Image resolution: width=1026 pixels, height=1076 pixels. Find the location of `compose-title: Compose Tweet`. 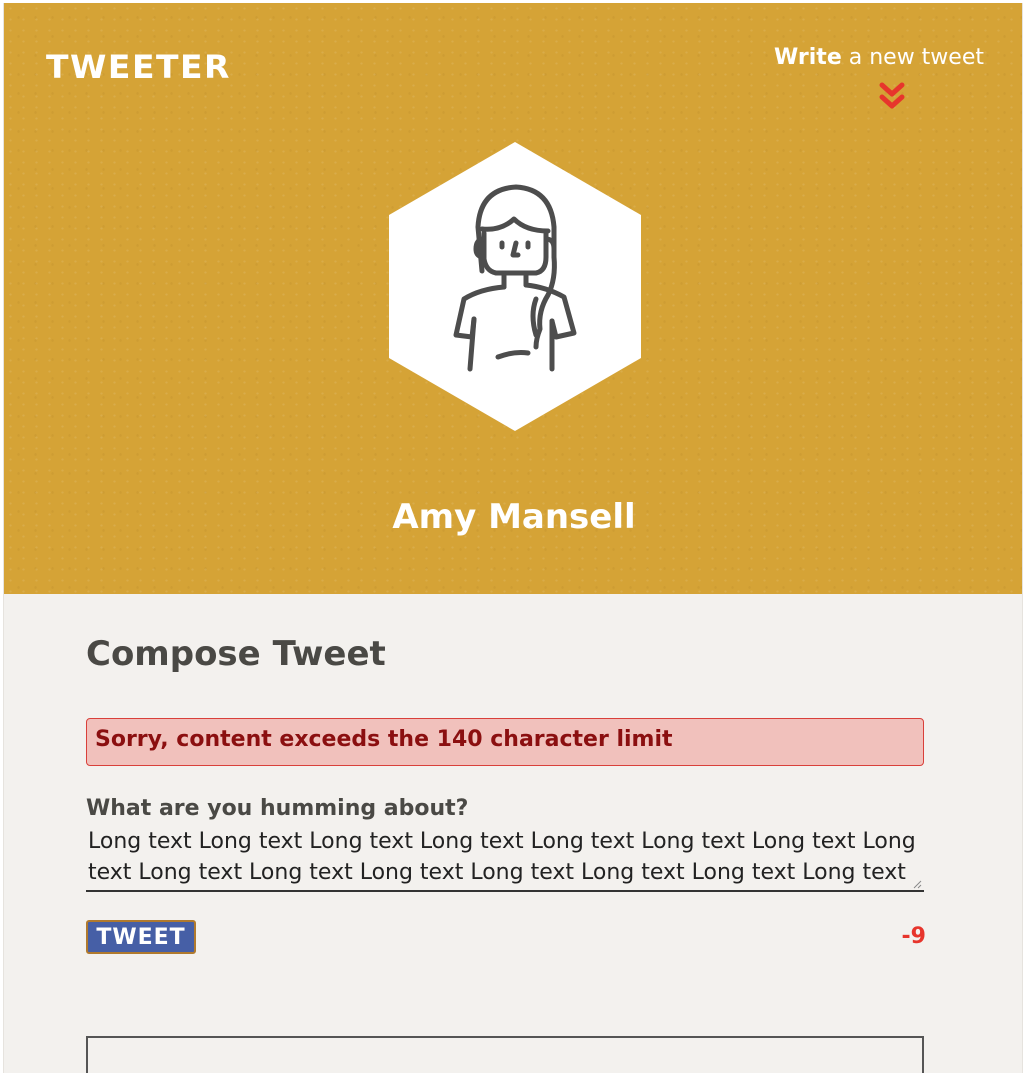

compose-title: Compose Tweet is located at coordinates (236, 654).